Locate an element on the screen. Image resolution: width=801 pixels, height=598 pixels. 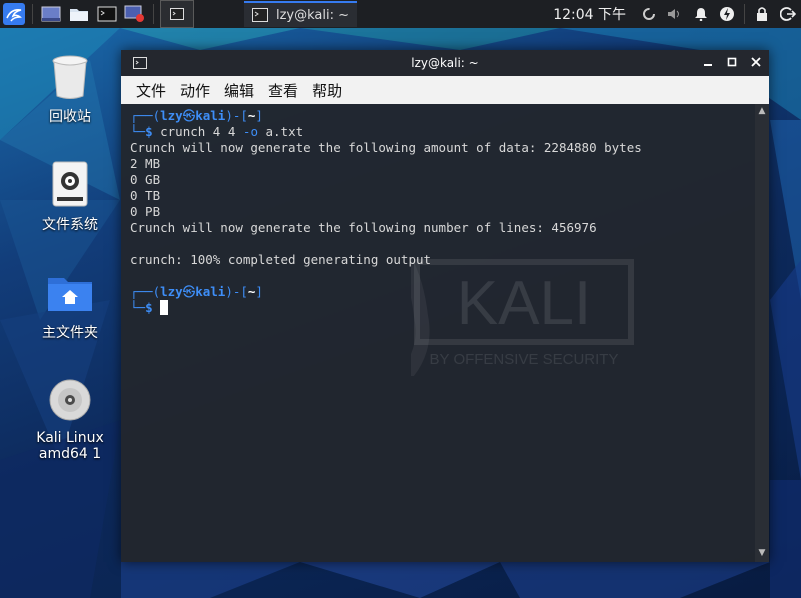
watermark-subtext: BY OFFENSIVE SECURITY is located at coordinates (524, 359).